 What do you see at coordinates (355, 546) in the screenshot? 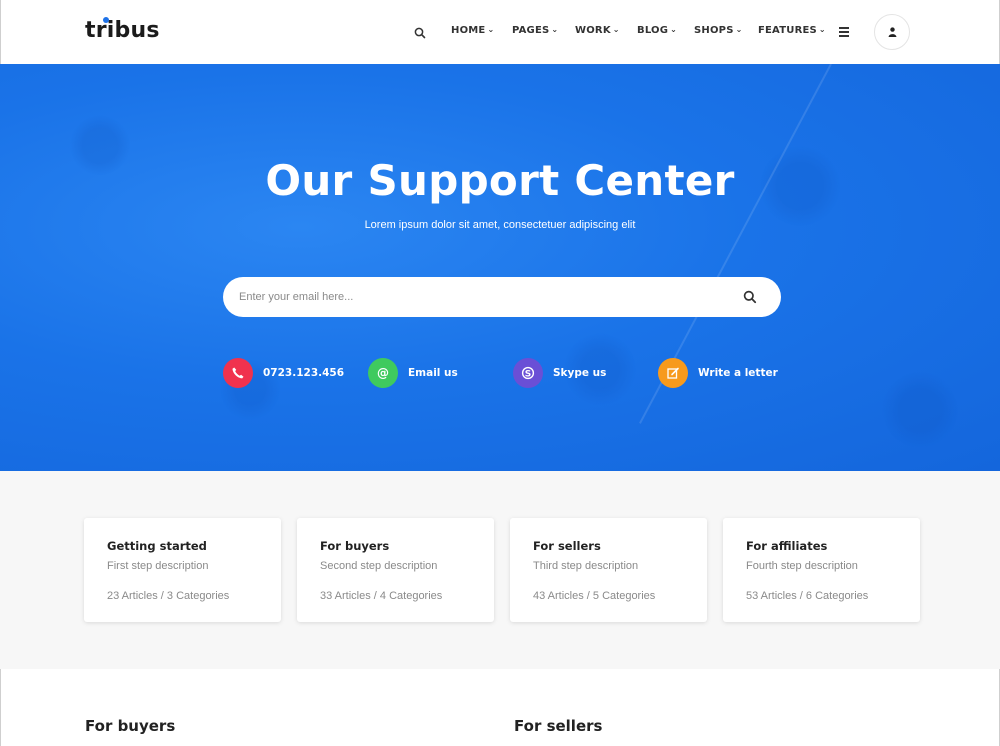
I see `card-title: For buyers` at bounding box center [355, 546].